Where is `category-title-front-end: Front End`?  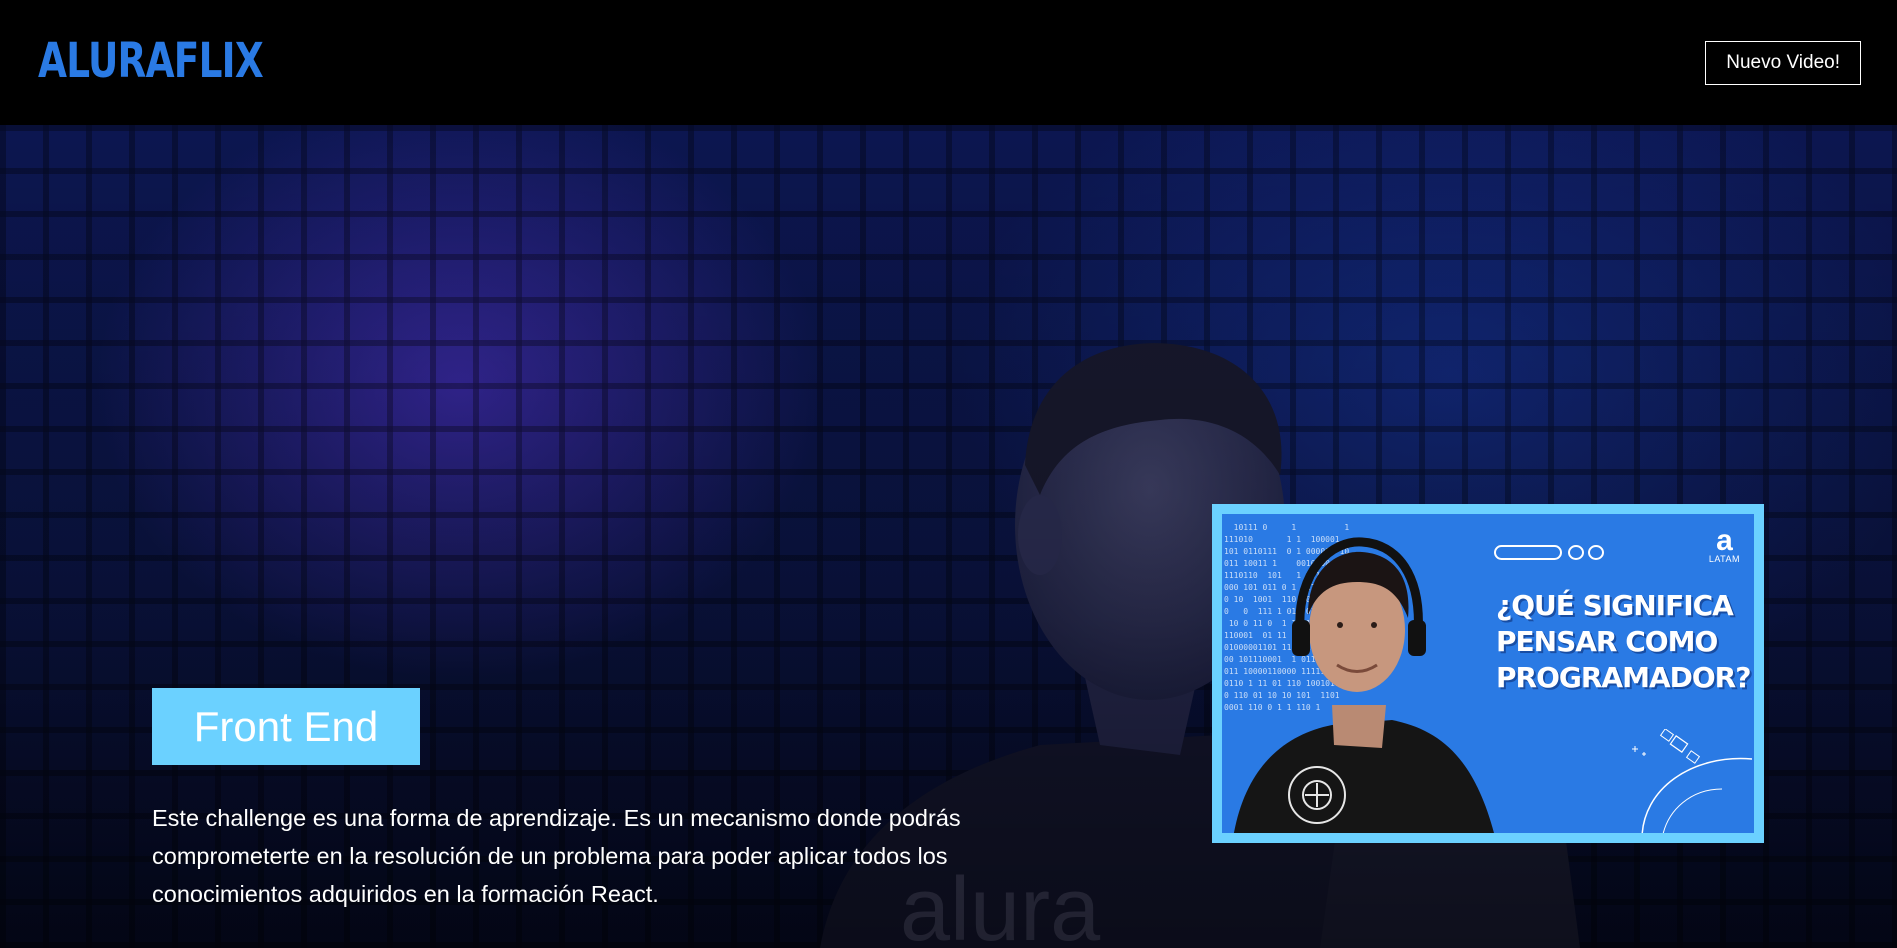
category-title-front-end: Front End is located at coordinates (286, 726).